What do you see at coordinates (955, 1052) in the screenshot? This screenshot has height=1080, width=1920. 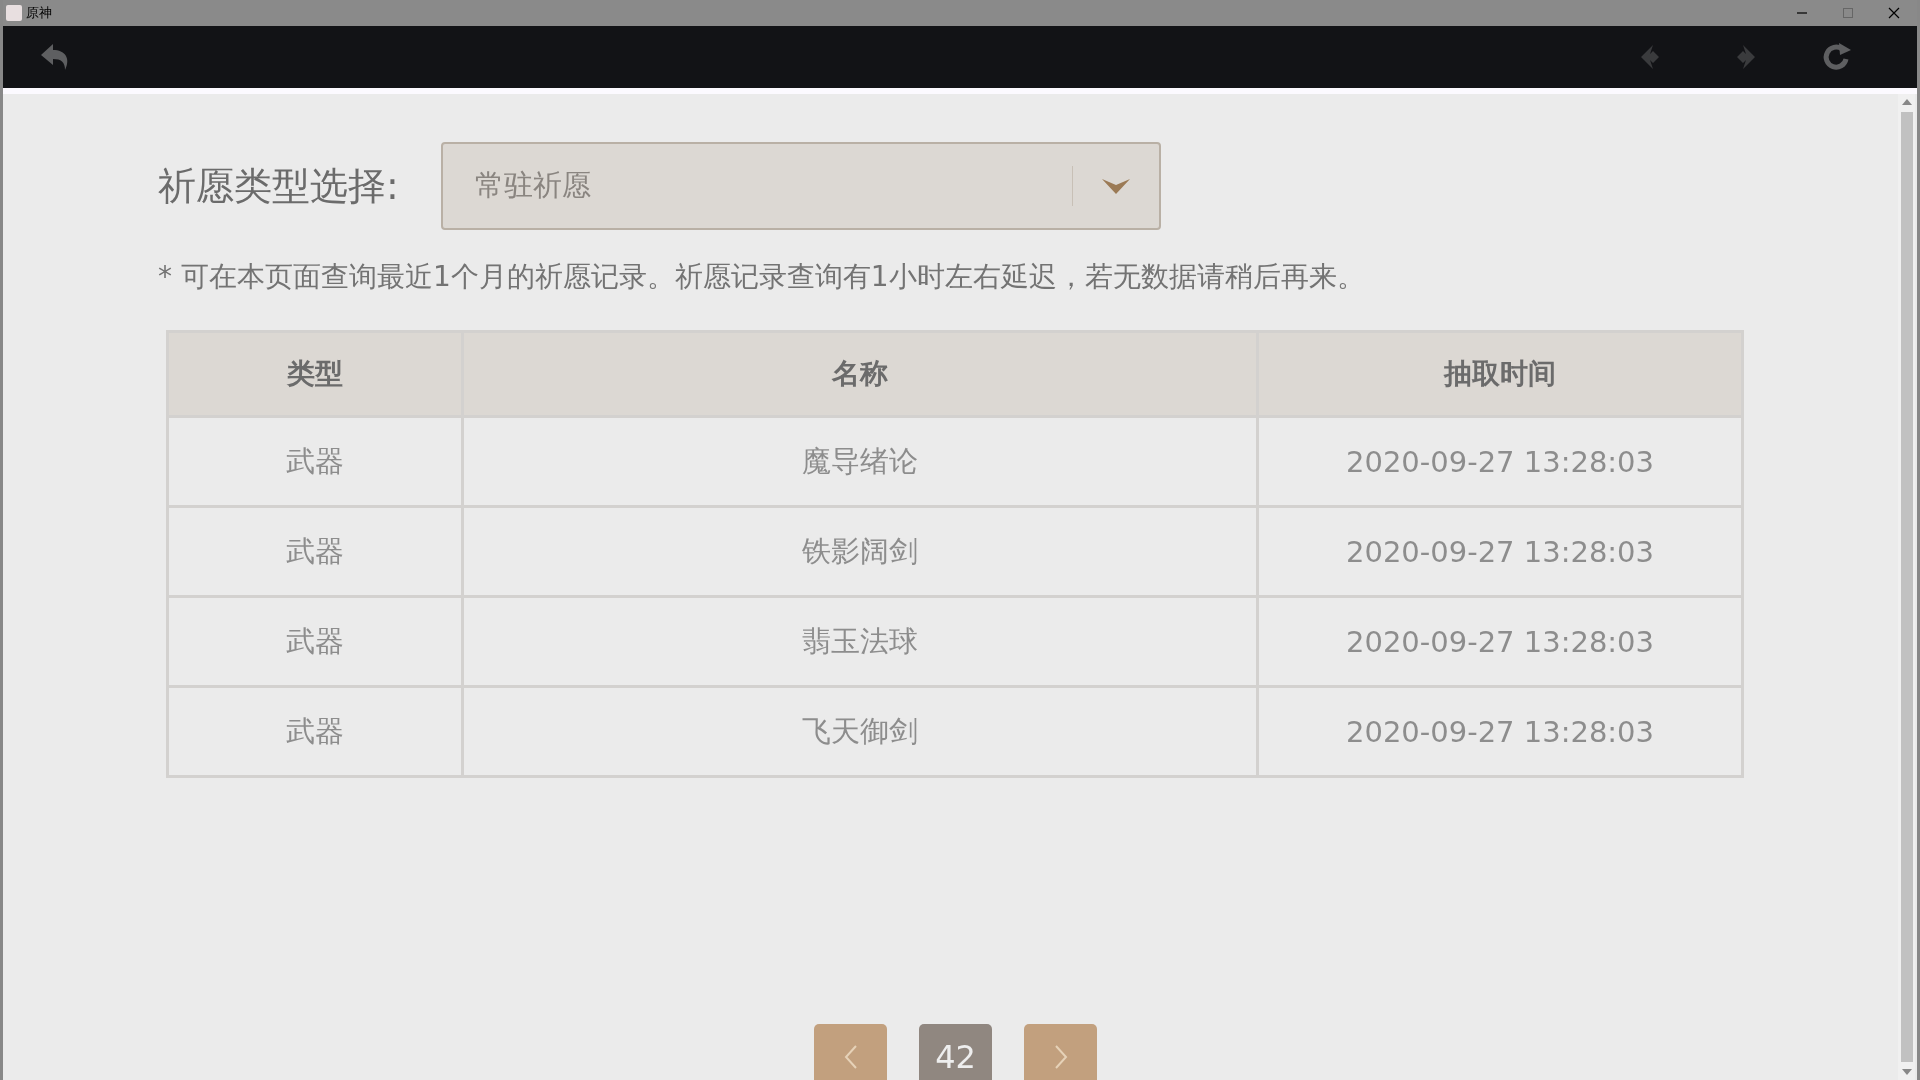 I see `page-number: 42` at bounding box center [955, 1052].